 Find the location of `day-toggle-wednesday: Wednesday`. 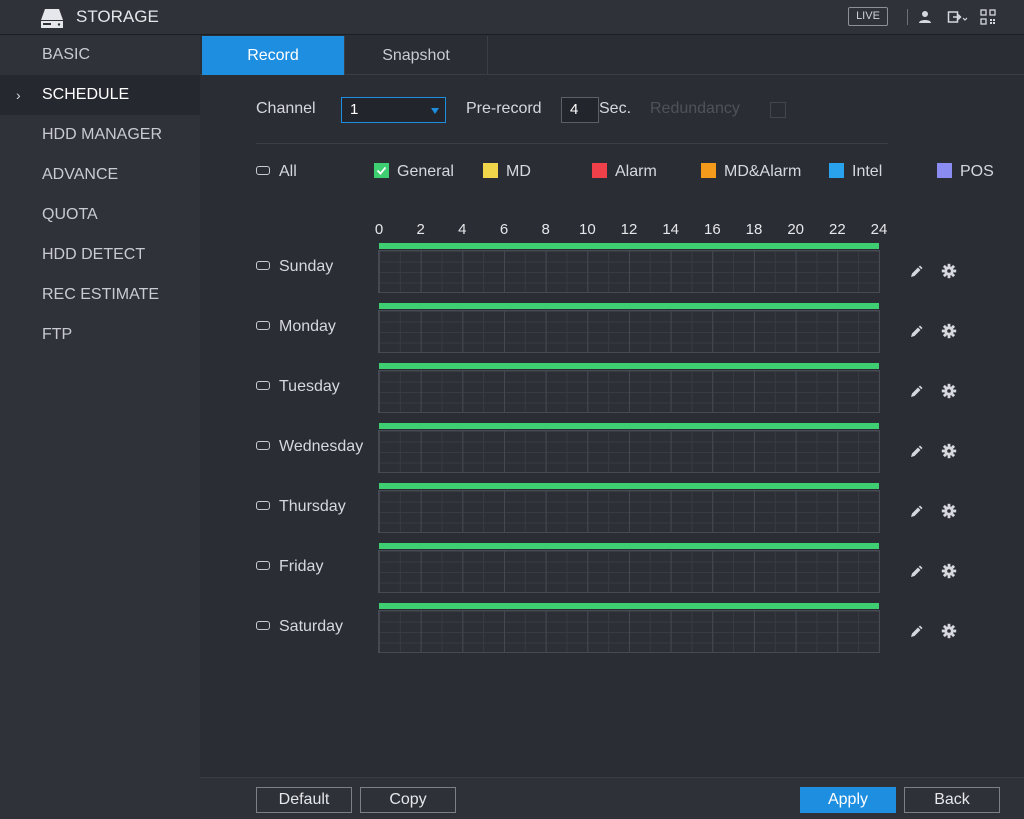

day-toggle-wednesday: Wednesday is located at coordinates (309, 447).